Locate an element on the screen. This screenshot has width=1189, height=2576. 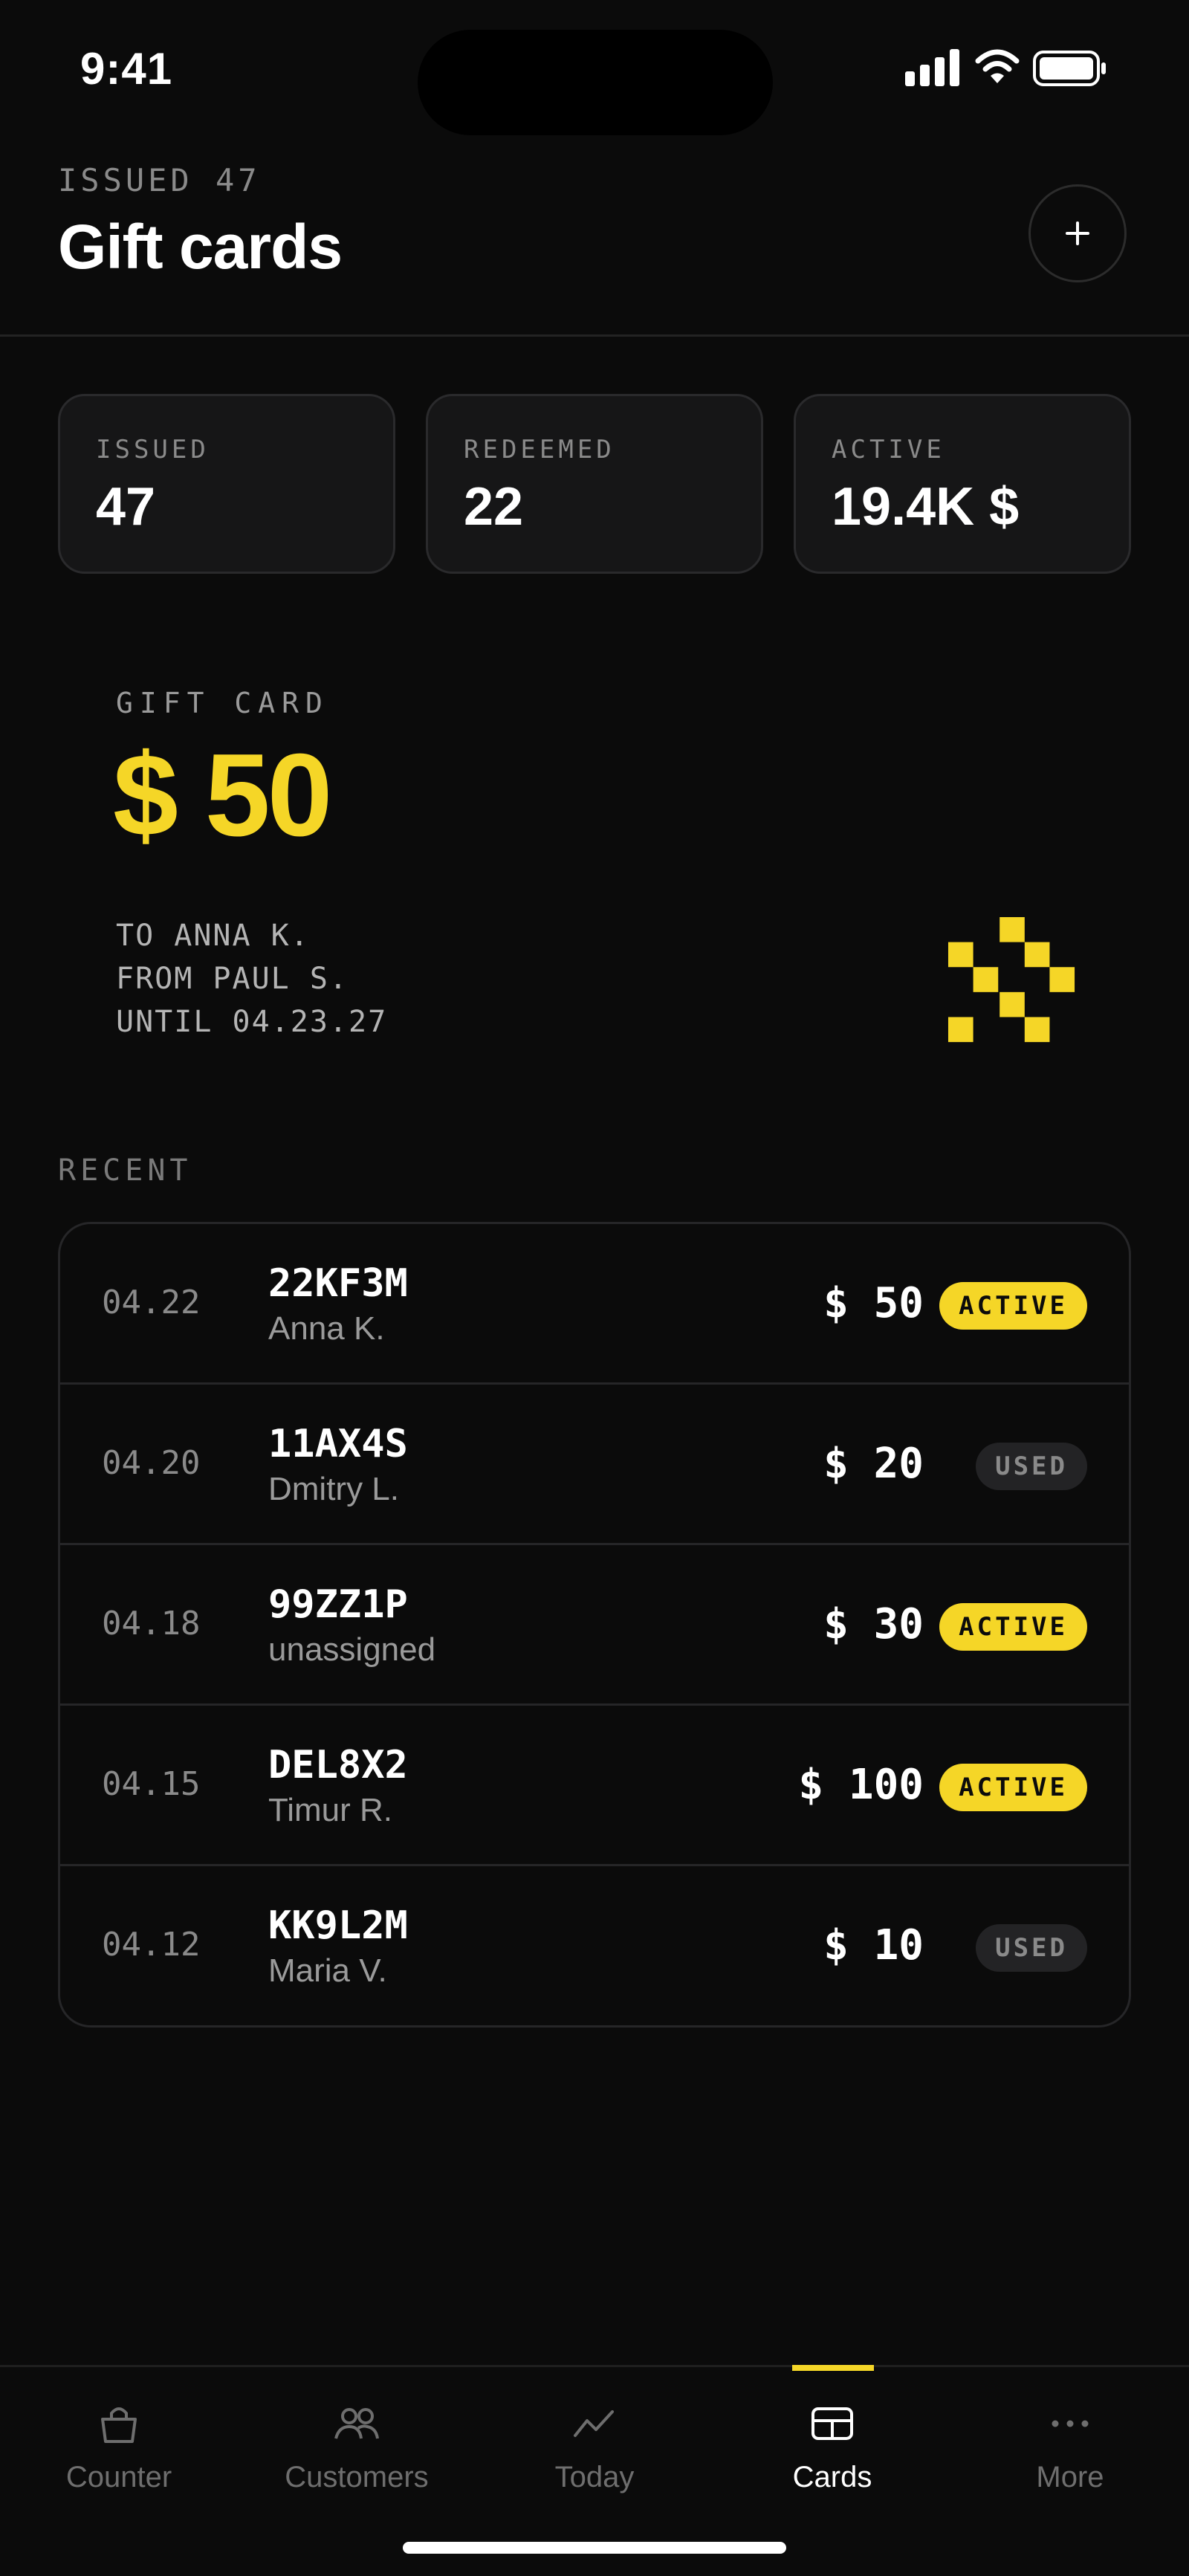
card-row: 04.18 99ZZ1P unassigned $ 30 ACTIVE is located at coordinates (594, 1625).